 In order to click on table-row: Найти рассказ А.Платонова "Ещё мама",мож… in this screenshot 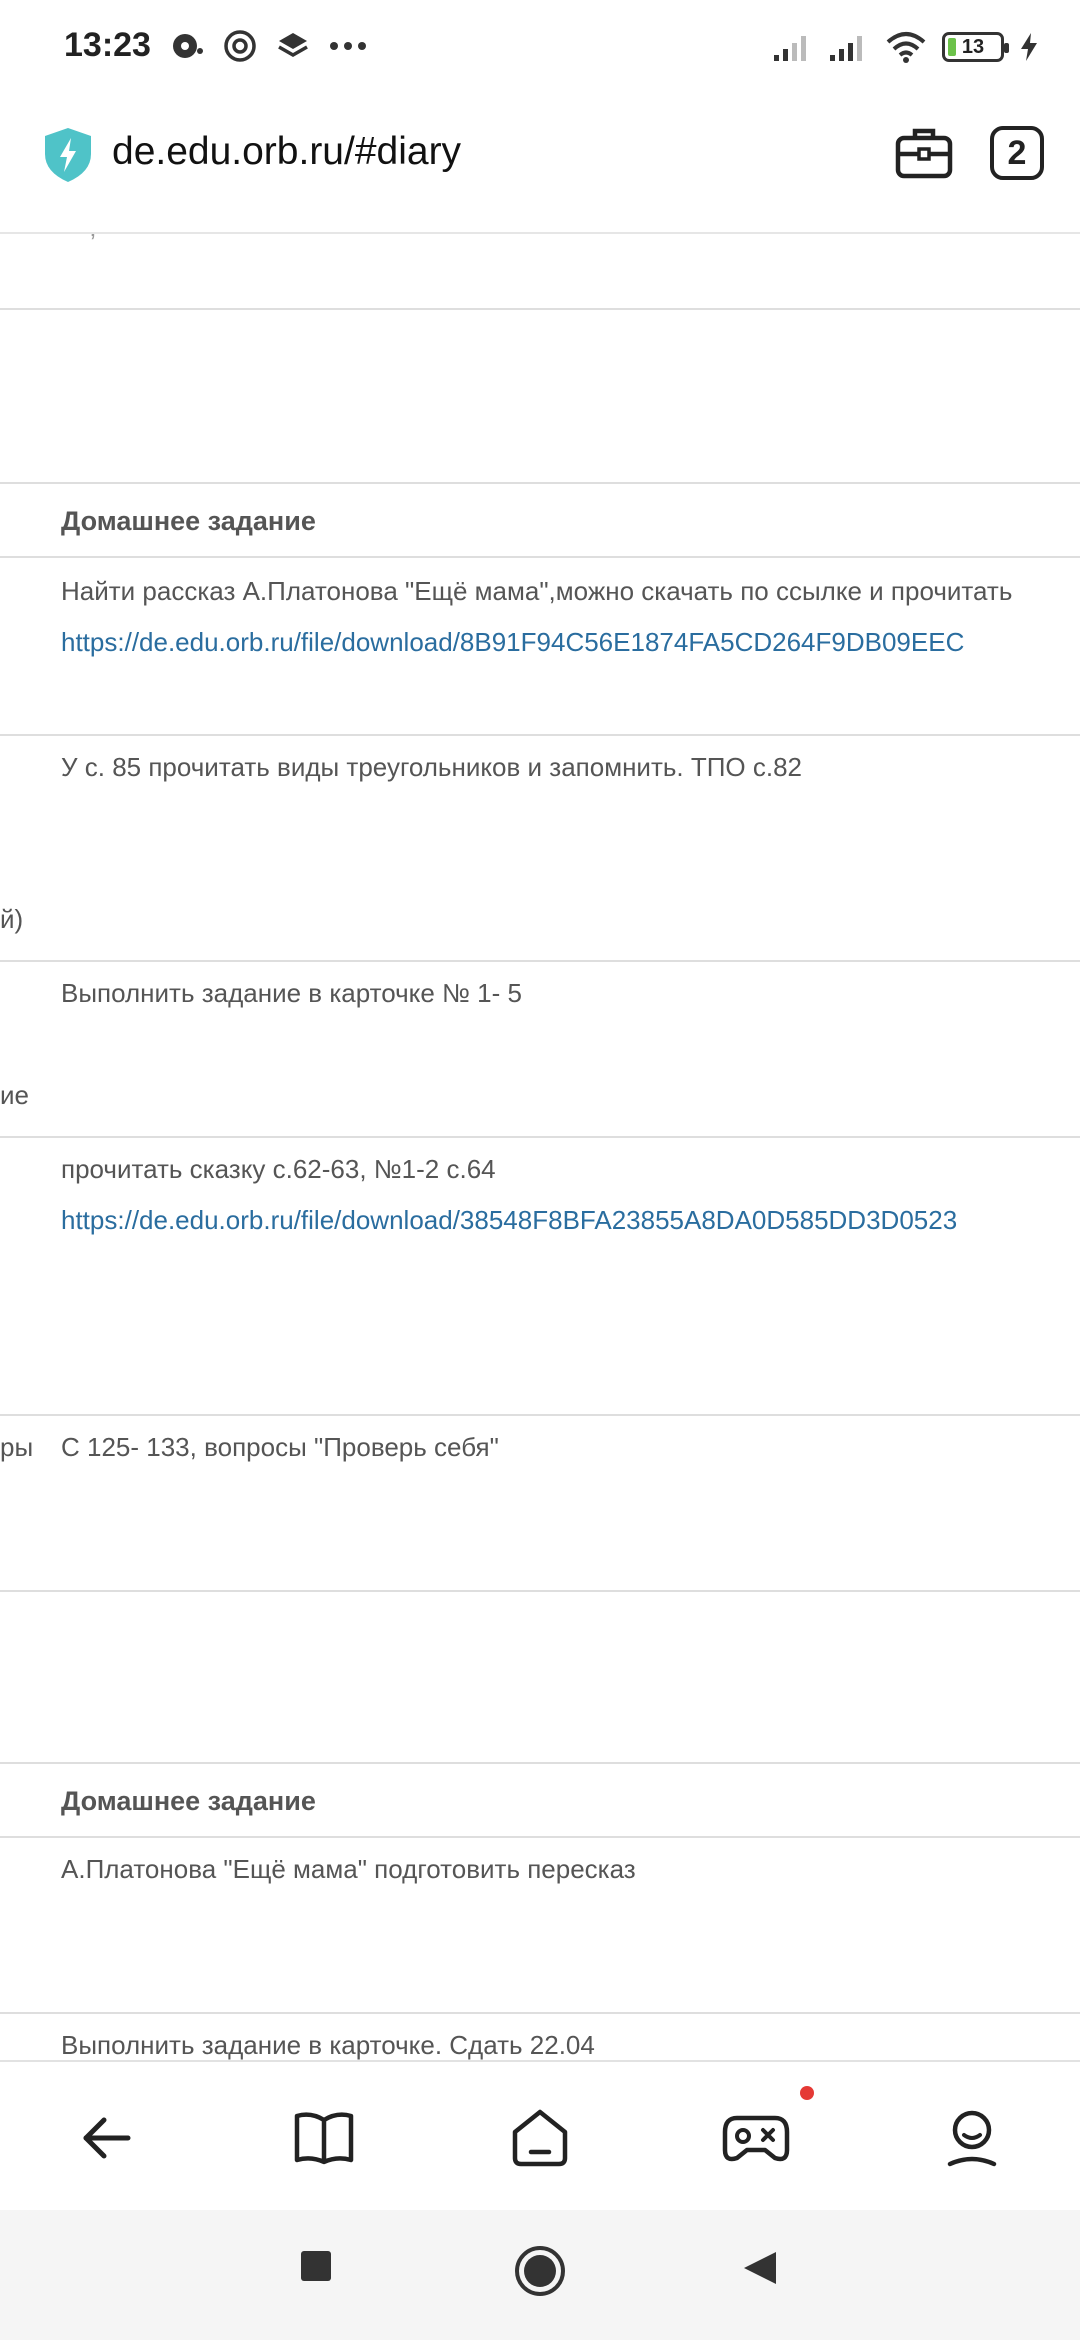, I will do `click(540, 644)`.